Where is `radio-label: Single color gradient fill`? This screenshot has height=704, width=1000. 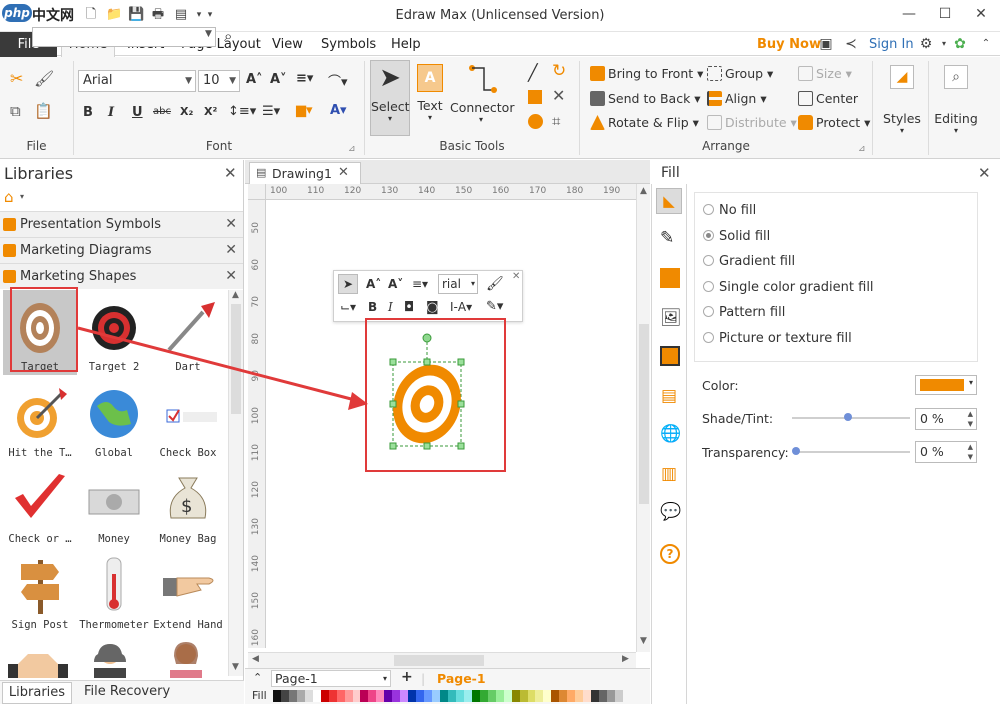
radio-label: Single color gradient fill is located at coordinates (796, 287).